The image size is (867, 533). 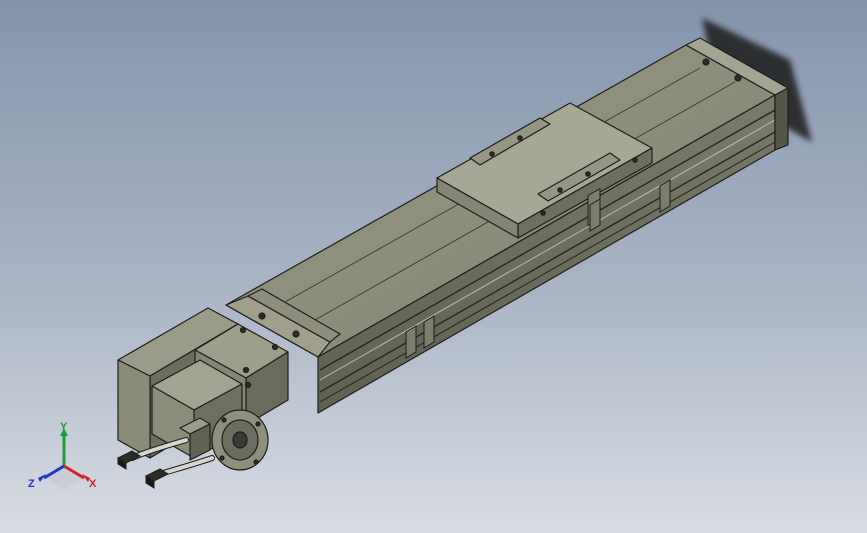 I want to click on encoder-cable, so click(x=186, y=466).